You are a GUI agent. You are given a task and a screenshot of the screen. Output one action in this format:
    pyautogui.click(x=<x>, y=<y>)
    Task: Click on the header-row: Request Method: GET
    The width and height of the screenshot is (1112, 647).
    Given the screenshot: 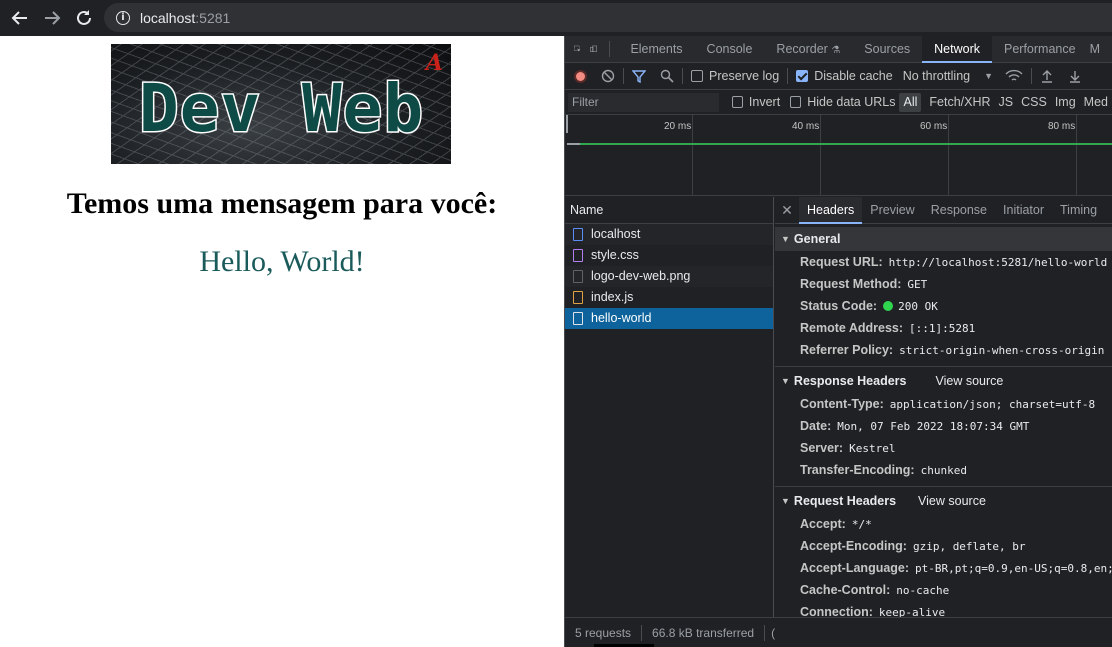 What is the action you would take?
    pyautogui.click(x=943, y=284)
    